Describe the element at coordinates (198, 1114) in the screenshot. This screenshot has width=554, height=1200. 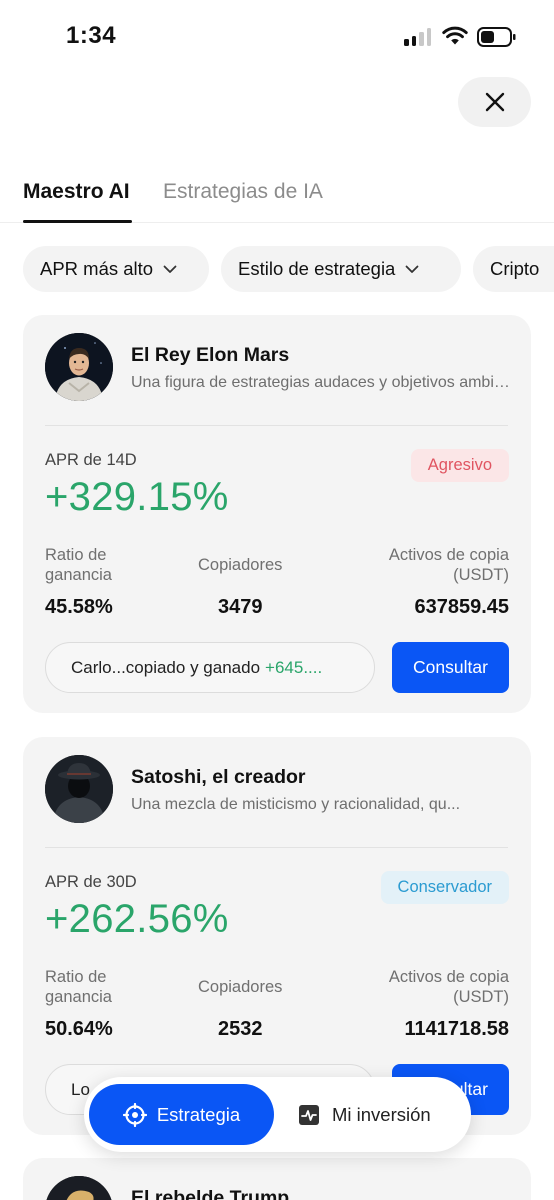
I see `nav-strategy-label: Estrategia` at that location.